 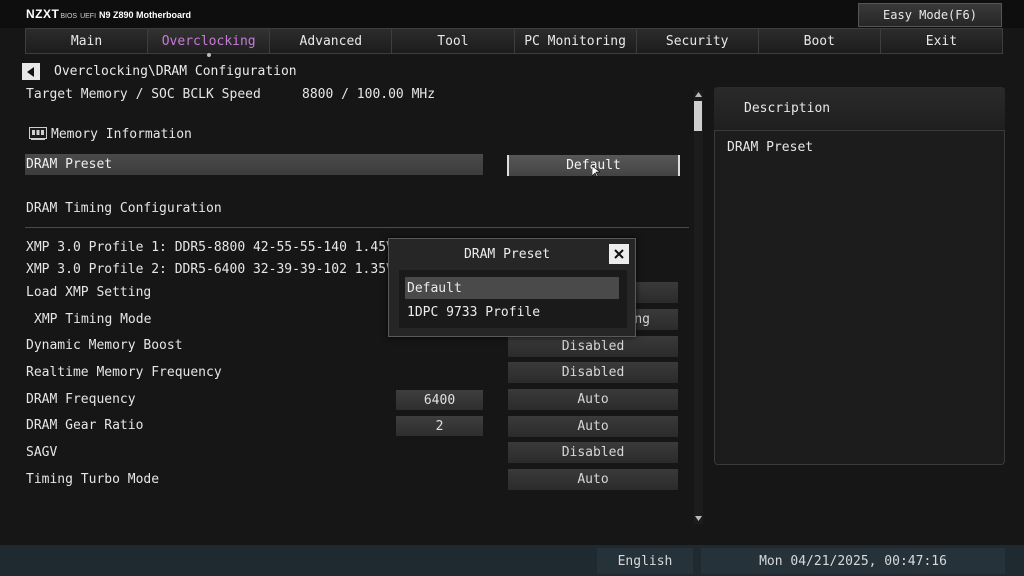 I want to click on setting-value-timing-turbo-mode: Auto, so click(x=593, y=479).